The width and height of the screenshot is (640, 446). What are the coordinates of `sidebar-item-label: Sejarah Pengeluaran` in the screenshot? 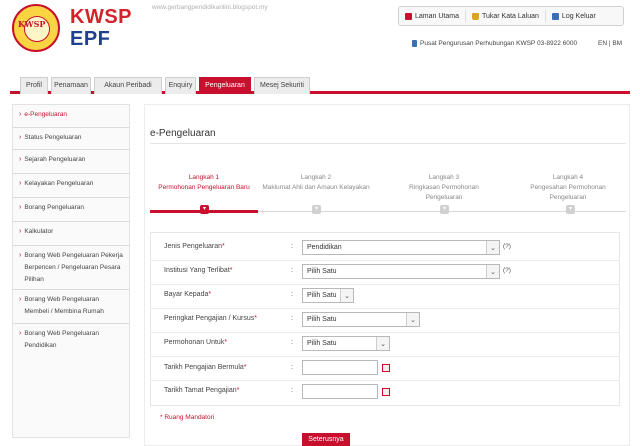 It's located at (55, 159).